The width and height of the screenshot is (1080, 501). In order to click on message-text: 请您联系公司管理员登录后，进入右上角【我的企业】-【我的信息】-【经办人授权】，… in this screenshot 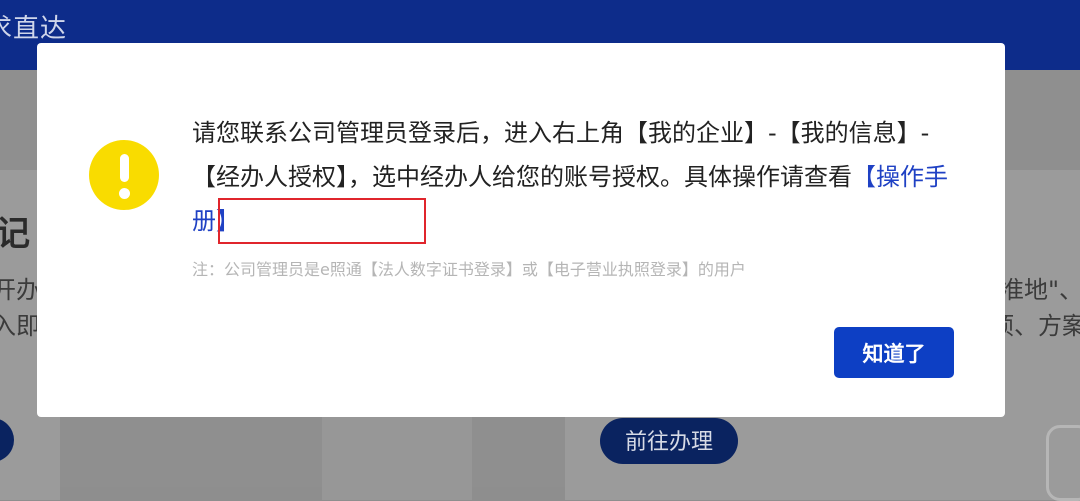, I will do `click(561, 155)`.